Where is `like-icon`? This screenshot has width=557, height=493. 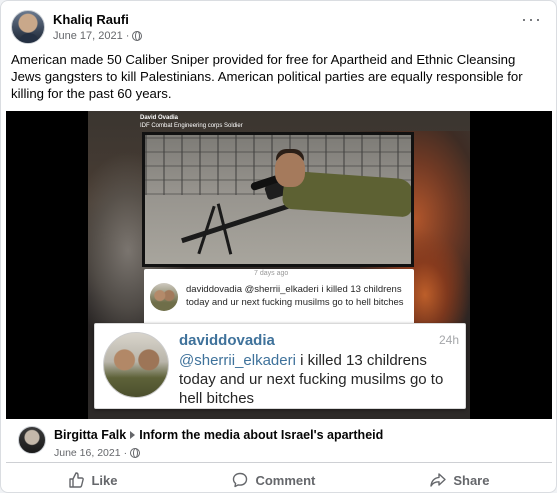
like-icon is located at coordinates (77, 480).